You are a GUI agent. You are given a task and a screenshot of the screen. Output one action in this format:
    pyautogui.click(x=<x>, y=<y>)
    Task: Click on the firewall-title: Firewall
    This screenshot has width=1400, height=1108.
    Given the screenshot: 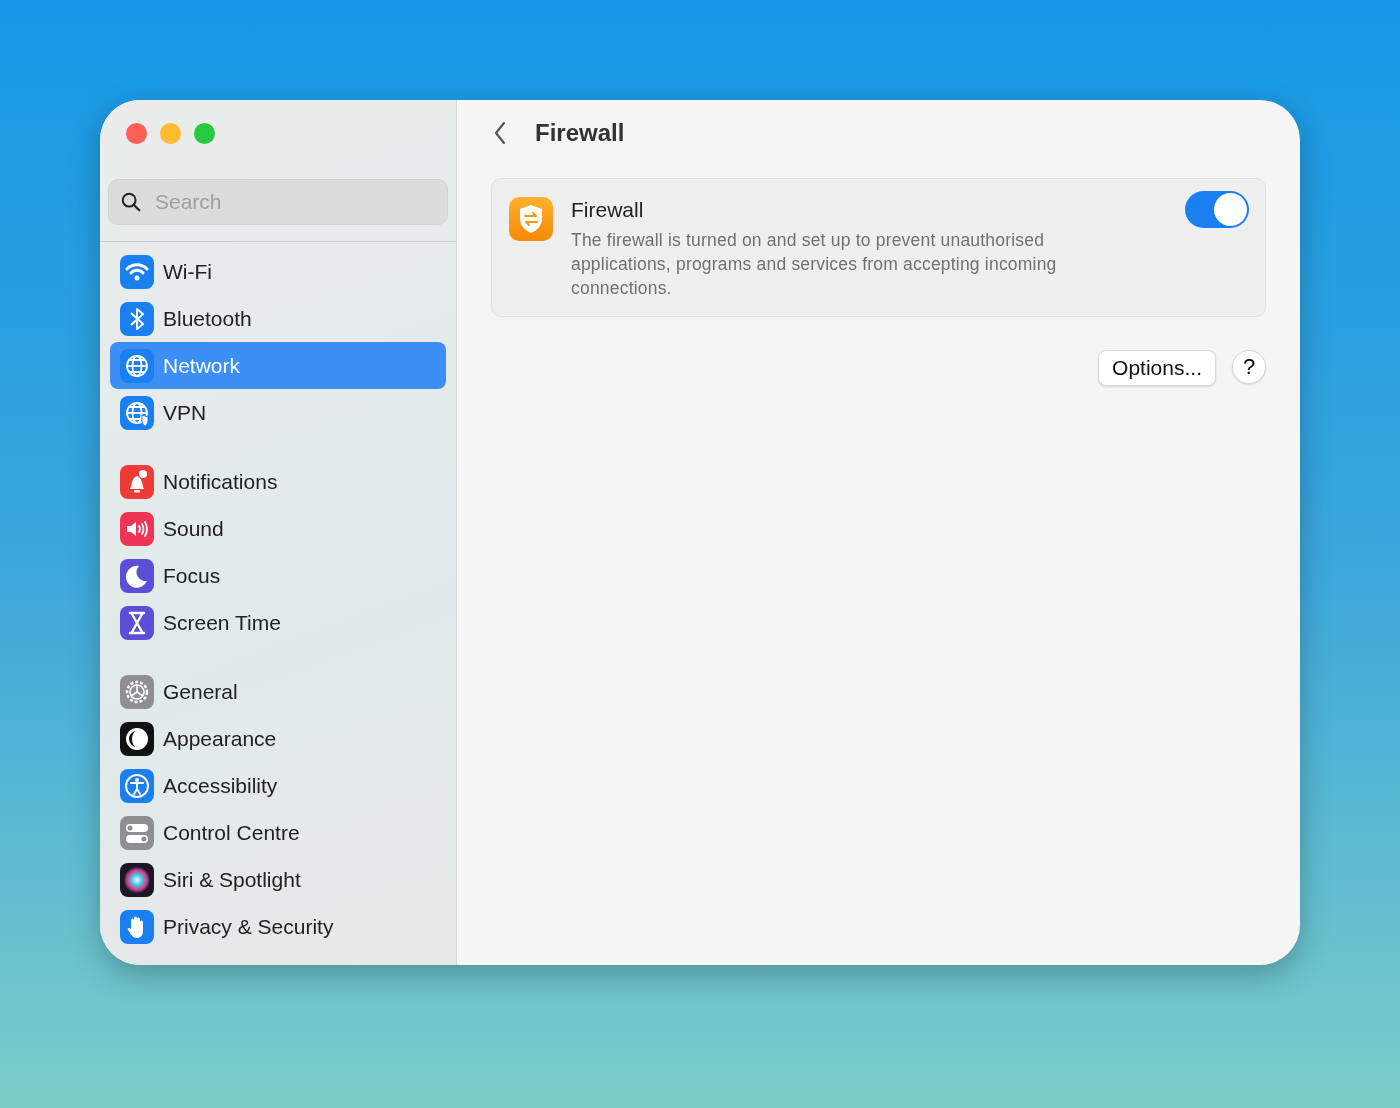 What is the action you would take?
    pyautogui.click(x=608, y=210)
    